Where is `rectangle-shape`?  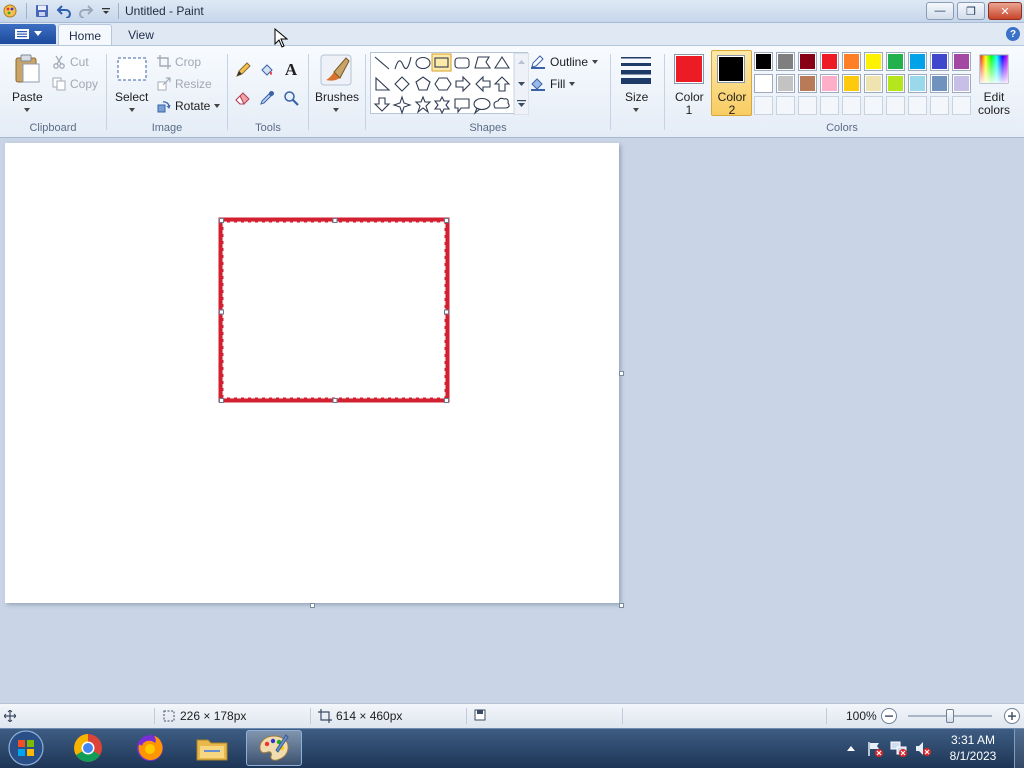 rectangle-shape is located at coordinates (441, 62).